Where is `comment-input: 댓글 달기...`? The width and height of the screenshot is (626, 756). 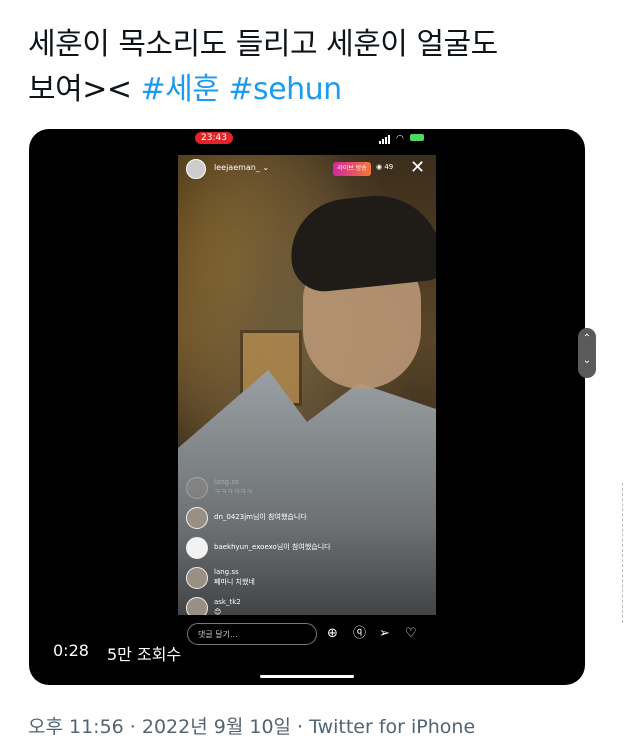
comment-input: 댓글 달기... is located at coordinates (252, 634).